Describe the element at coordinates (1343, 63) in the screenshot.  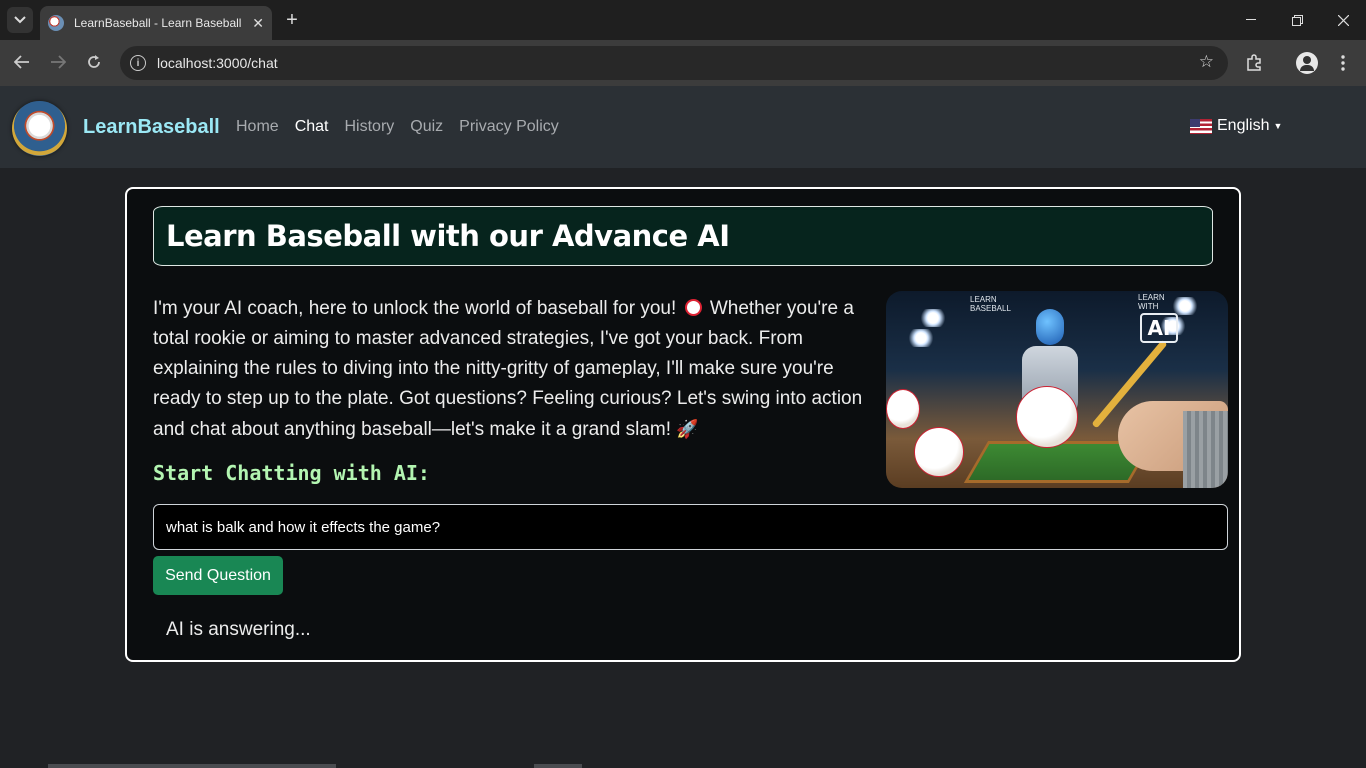
I see `menu-icon` at that location.